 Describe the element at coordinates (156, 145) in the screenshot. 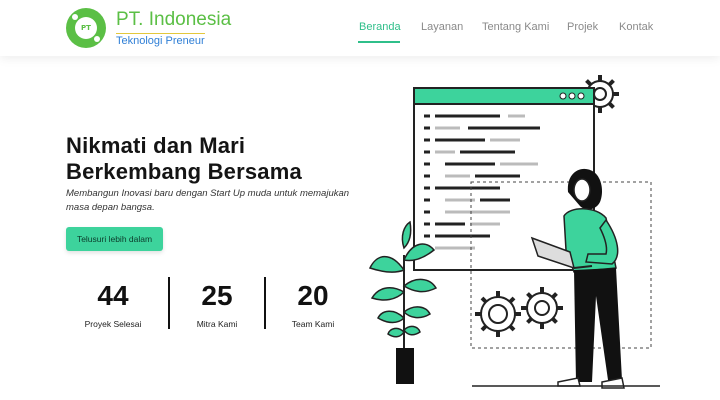

I see `hero-title-line1: Nikmati dan Mari` at that location.